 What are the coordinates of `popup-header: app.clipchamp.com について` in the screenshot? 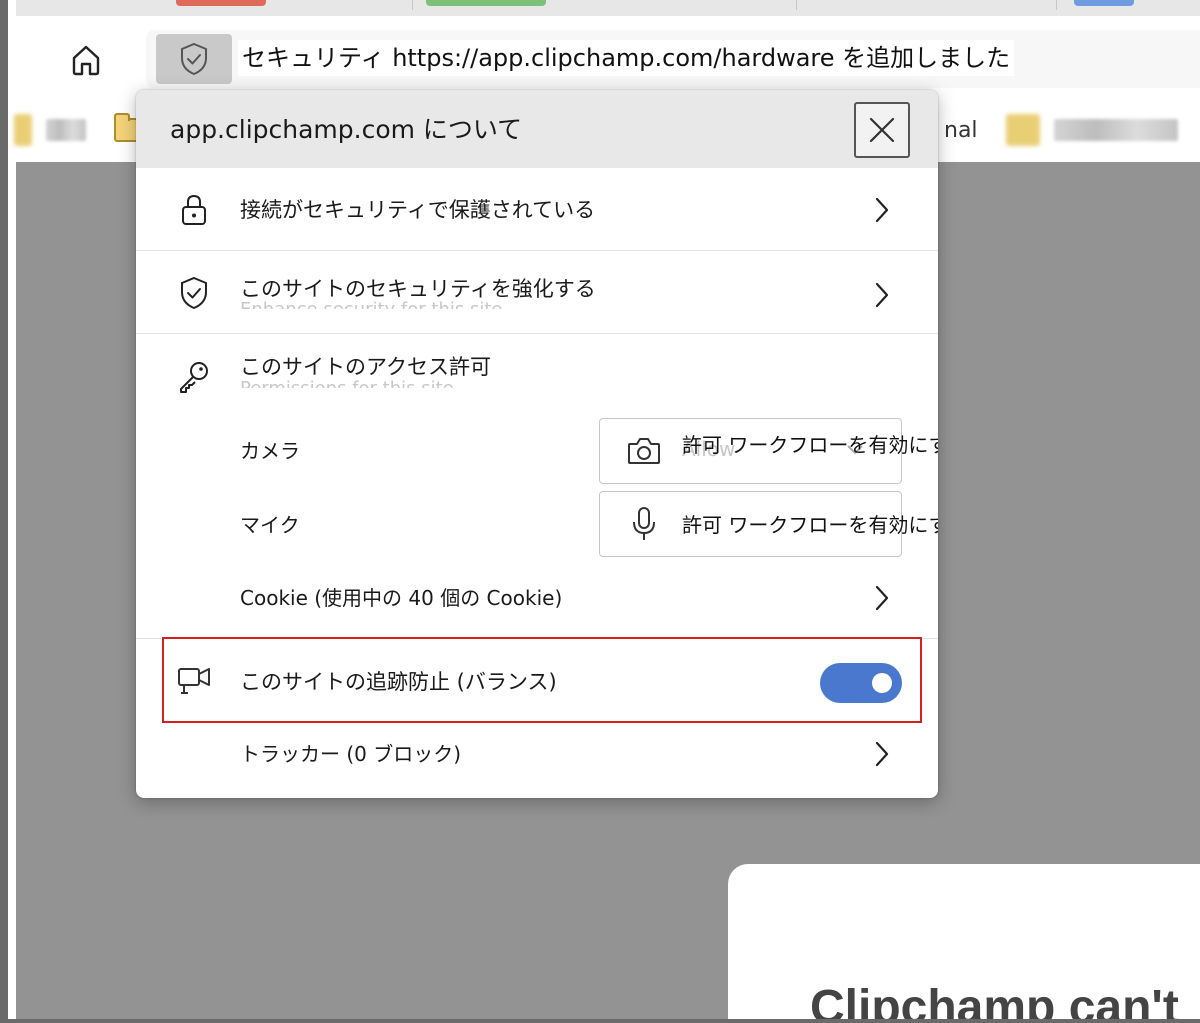 It's located at (537, 129).